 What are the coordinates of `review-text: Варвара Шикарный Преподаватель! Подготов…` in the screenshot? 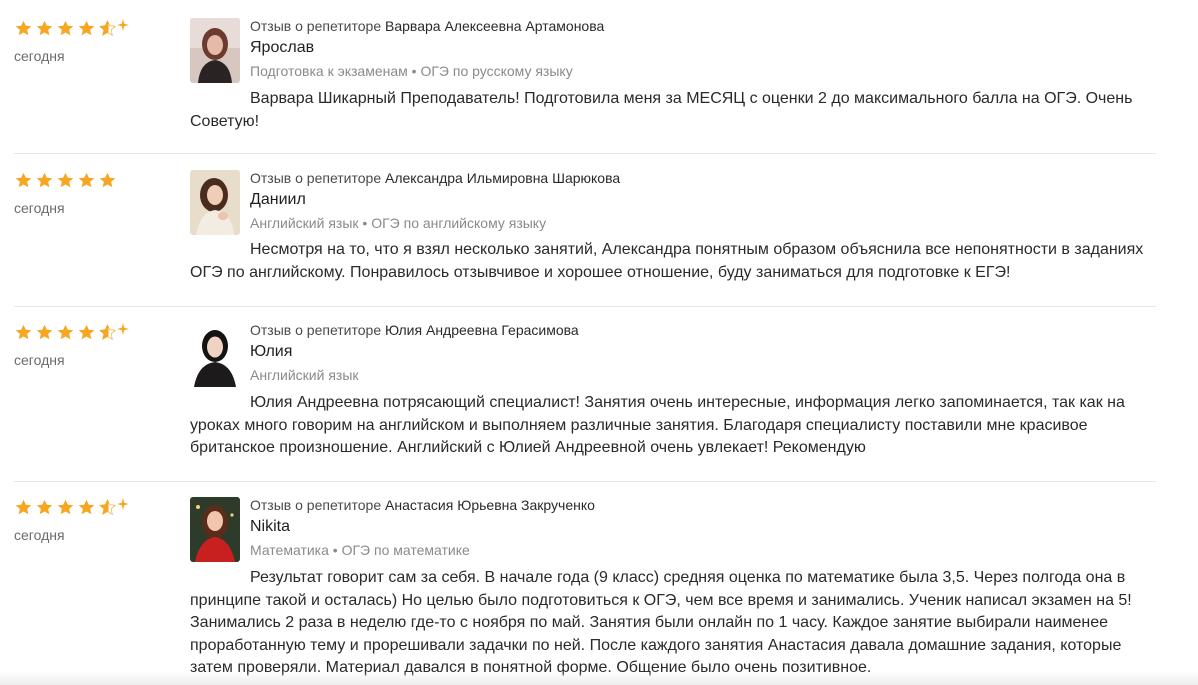 It's located at (661, 110).